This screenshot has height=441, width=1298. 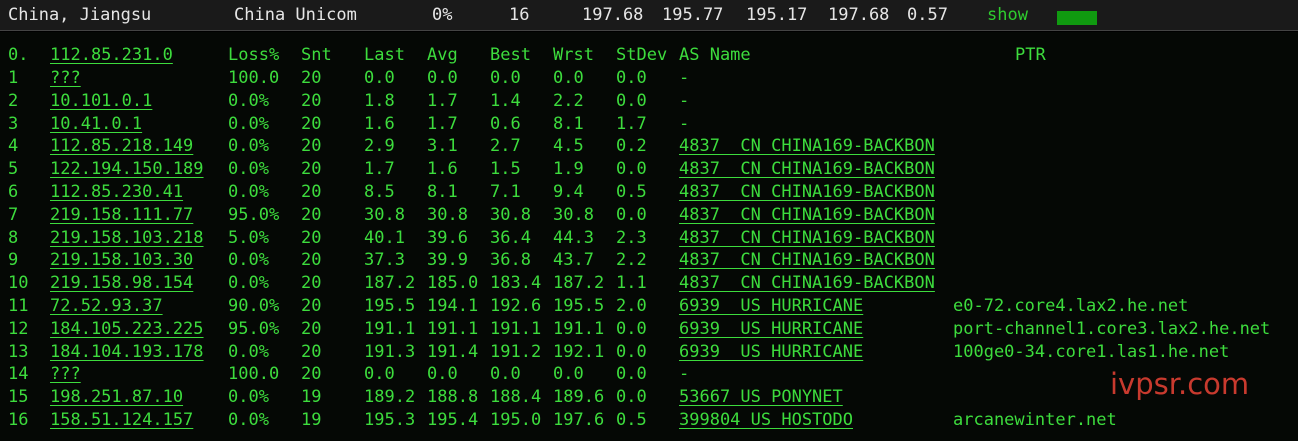 I want to click on hop-best: 0.6, so click(x=505, y=123).